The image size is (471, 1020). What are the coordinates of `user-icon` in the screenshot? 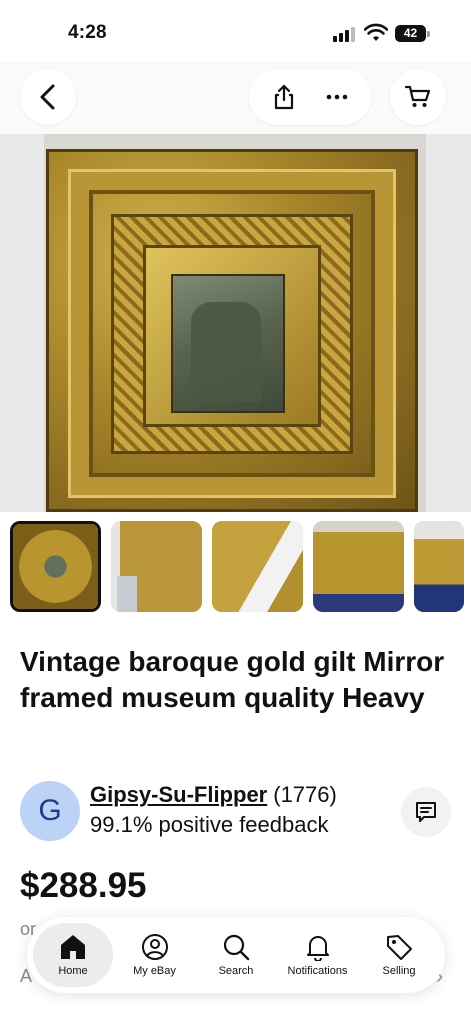 It's located at (154, 947).